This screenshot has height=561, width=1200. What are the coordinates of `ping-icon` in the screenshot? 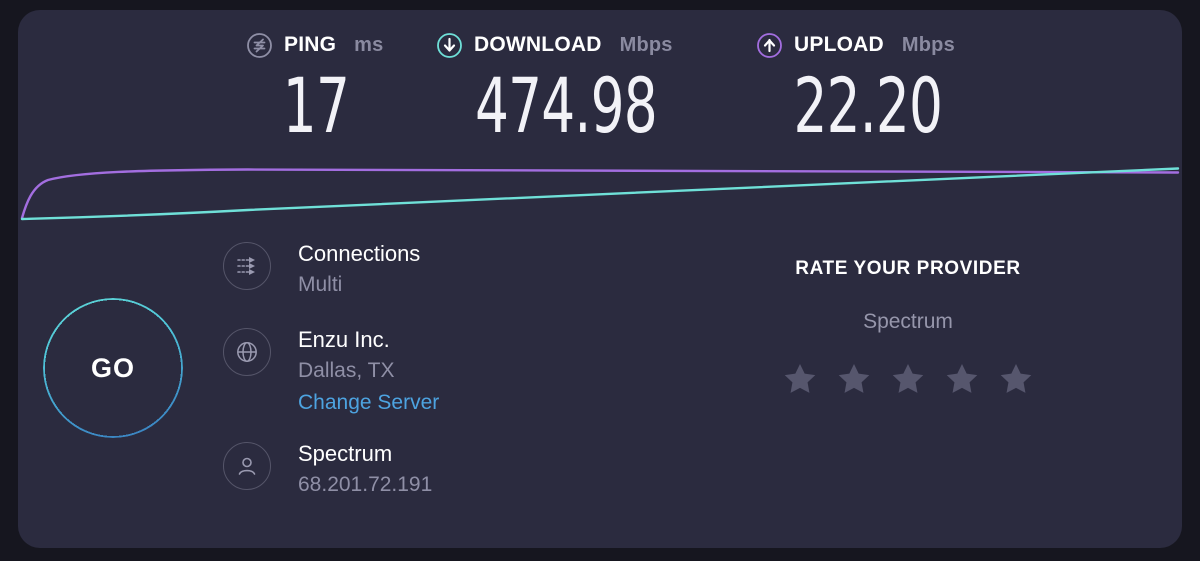 It's located at (259, 45).